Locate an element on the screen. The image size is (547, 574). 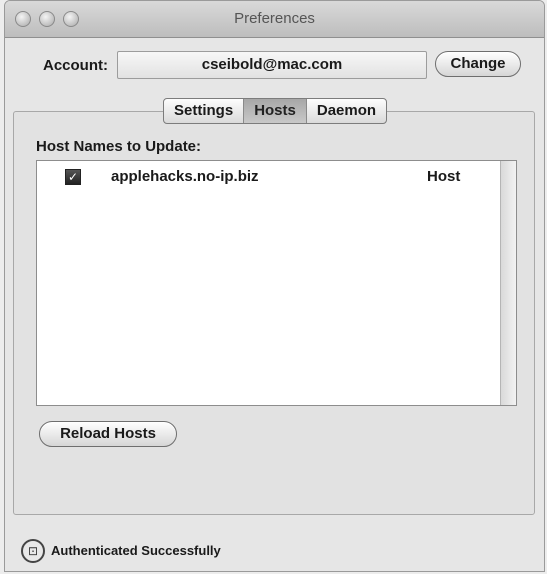
window-title: Preferences is located at coordinates (274, 18).